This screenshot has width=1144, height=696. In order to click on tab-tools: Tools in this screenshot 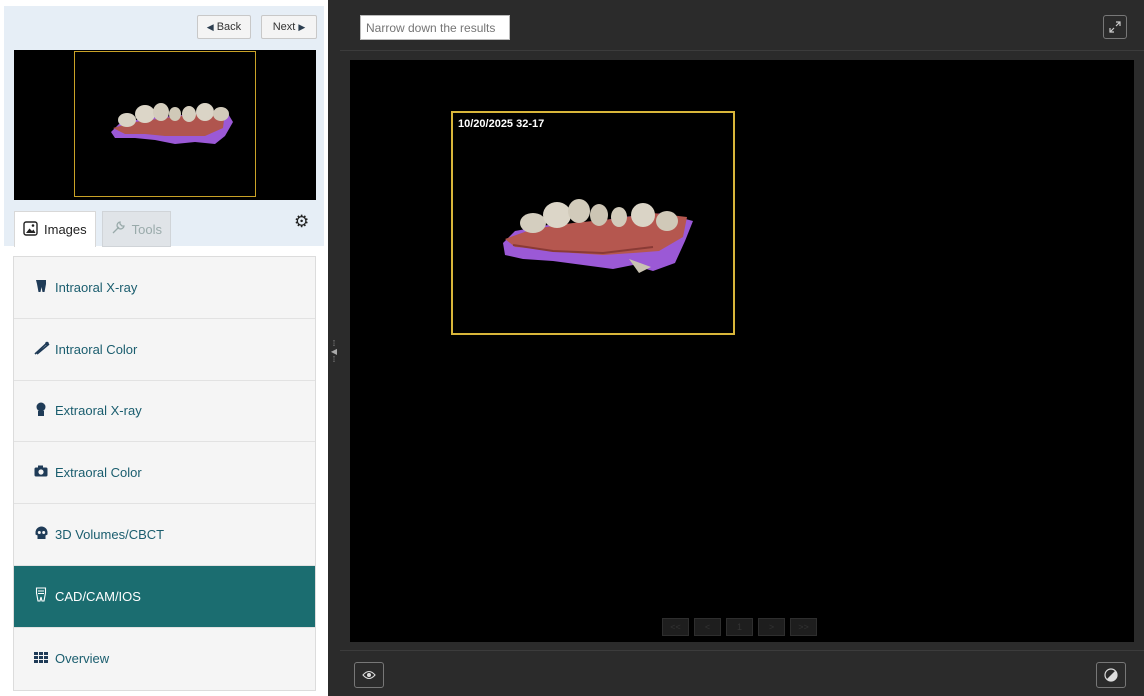, I will do `click(136, 229)`.